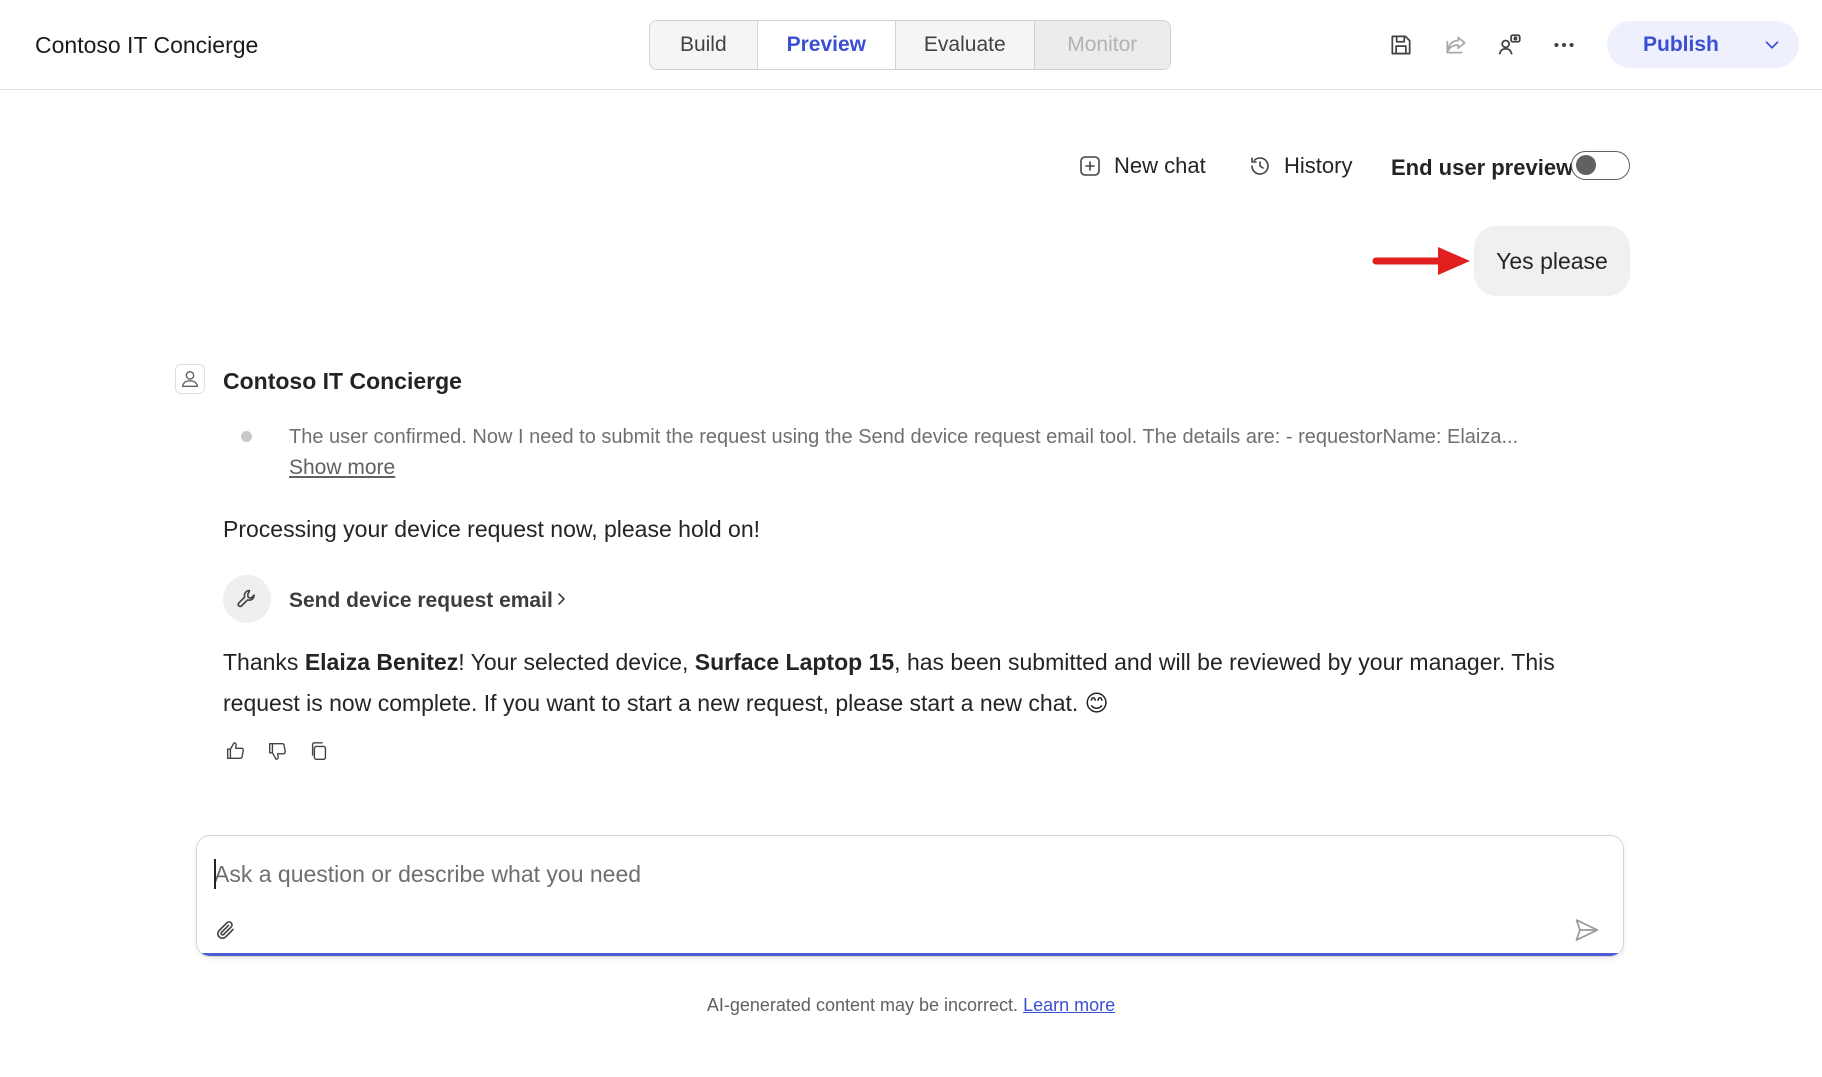  Describe the element at coordinates (246, 436) in the screenshot. I see `reasoning-bullet` at that location.